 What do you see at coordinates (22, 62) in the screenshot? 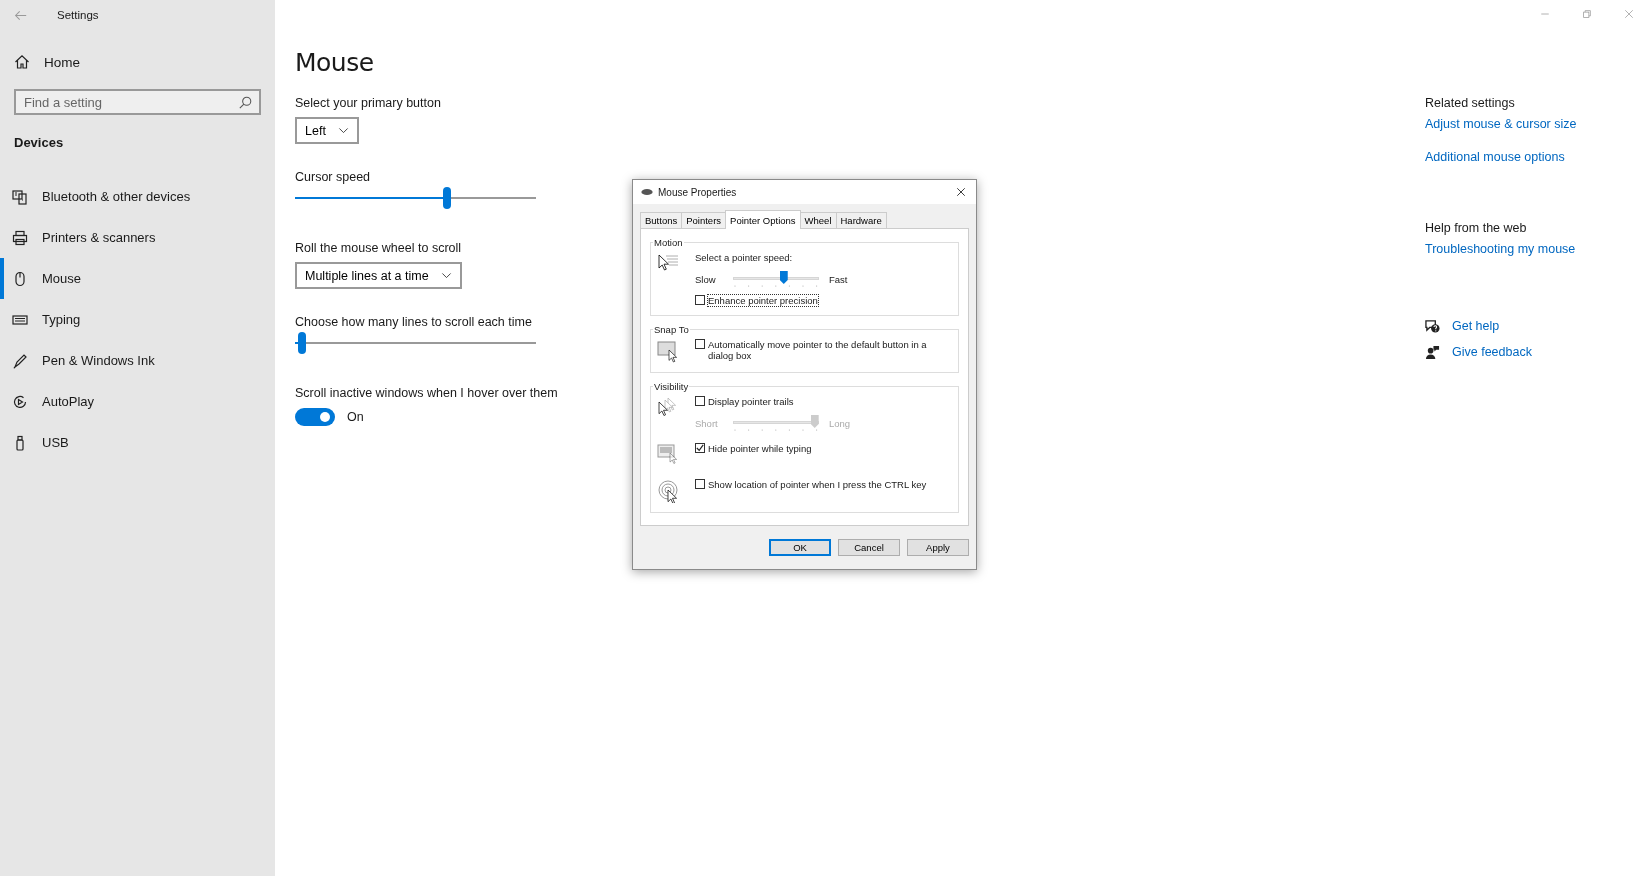
I see `home-icon` at bounding box center [22, 62].